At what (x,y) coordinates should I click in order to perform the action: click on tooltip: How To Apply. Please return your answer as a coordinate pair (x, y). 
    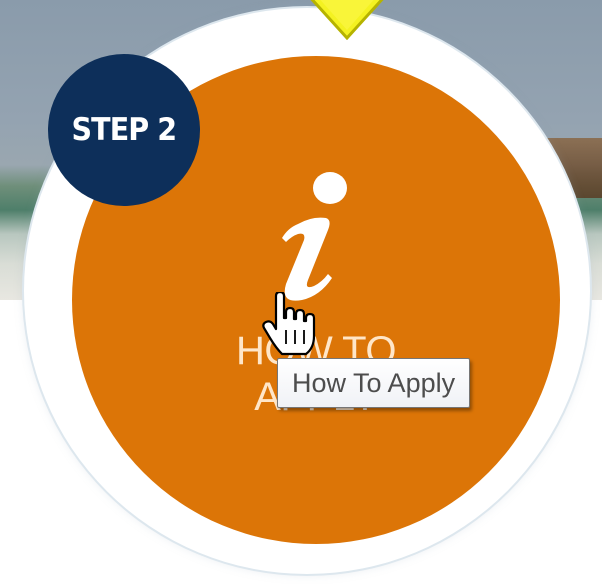
    Looking at the image, I should click on (374, 383).